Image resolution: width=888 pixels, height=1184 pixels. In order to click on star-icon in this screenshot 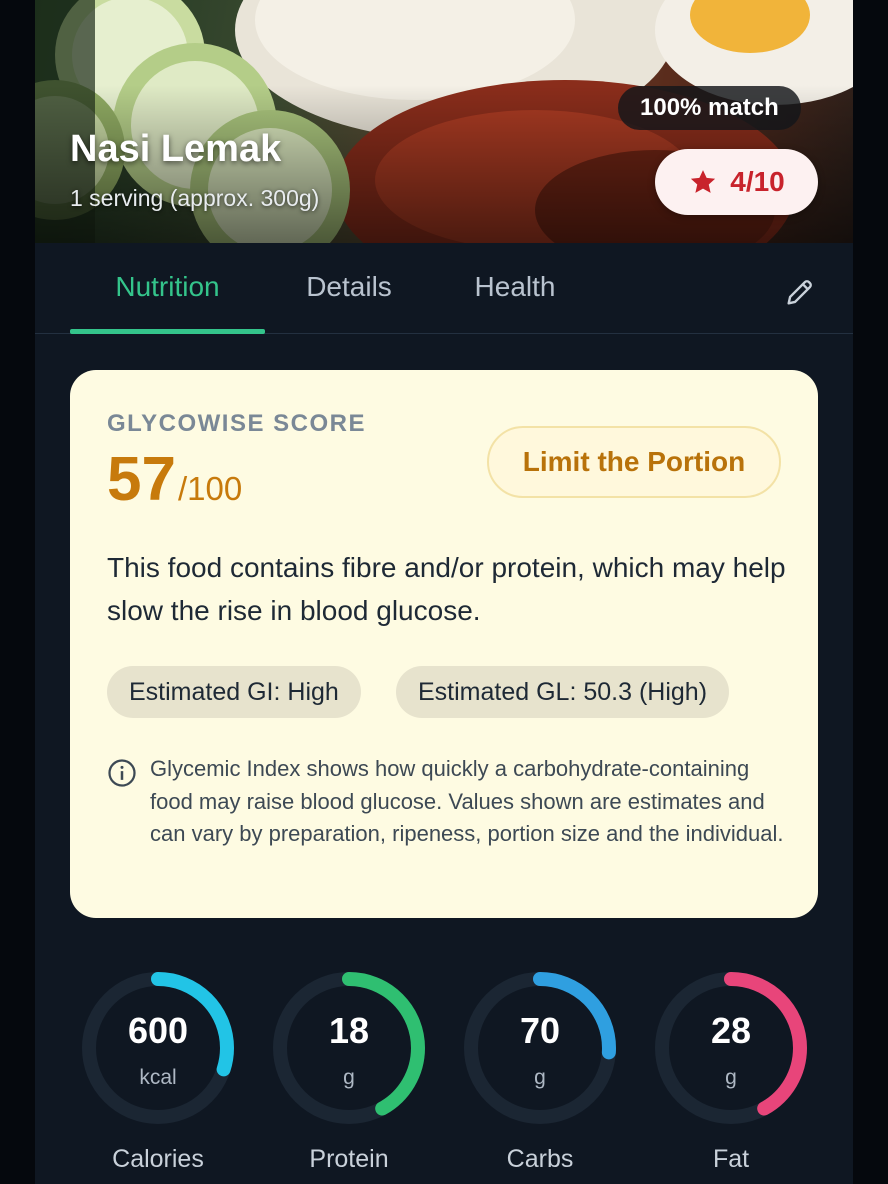, I will do `click(703, 181)`.